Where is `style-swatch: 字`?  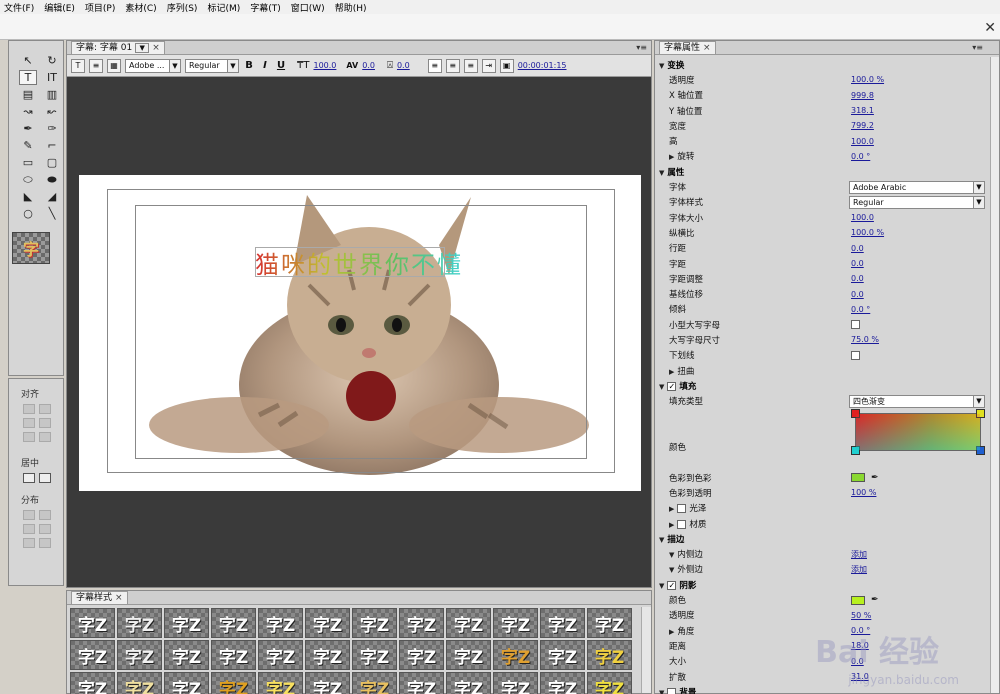 style-swatch: 字 is located at coordinates (31, 248).